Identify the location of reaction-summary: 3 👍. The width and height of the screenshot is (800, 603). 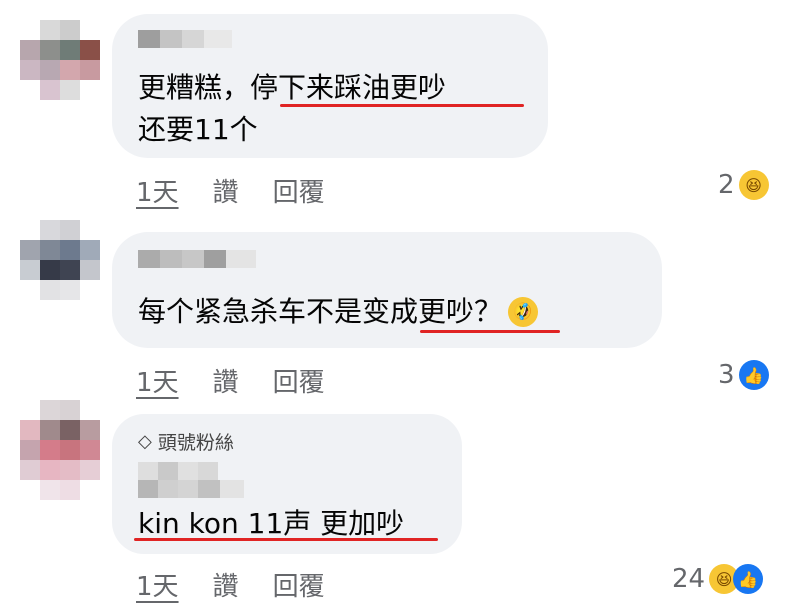
(743, 375).